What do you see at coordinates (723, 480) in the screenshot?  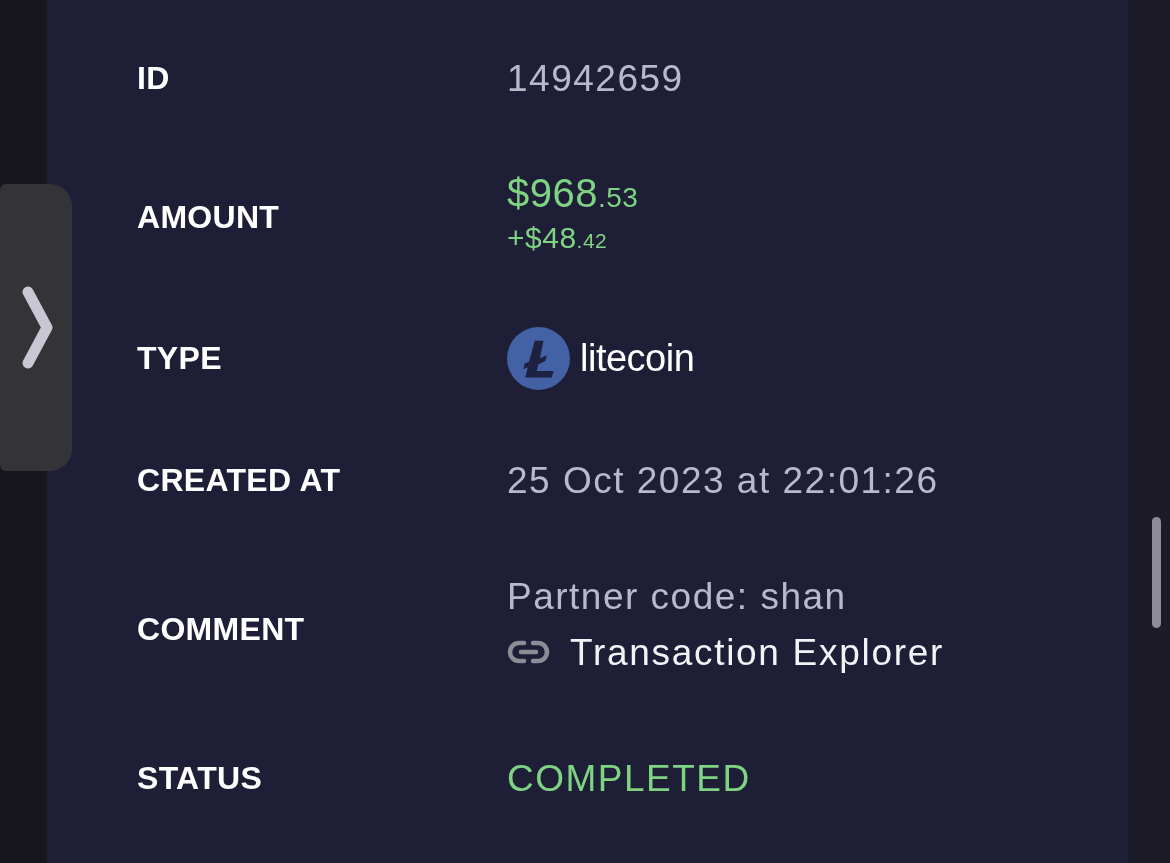 I see `field-value: 25 Oct 2023 at 22:01:26` at bounding box center [723, 480].